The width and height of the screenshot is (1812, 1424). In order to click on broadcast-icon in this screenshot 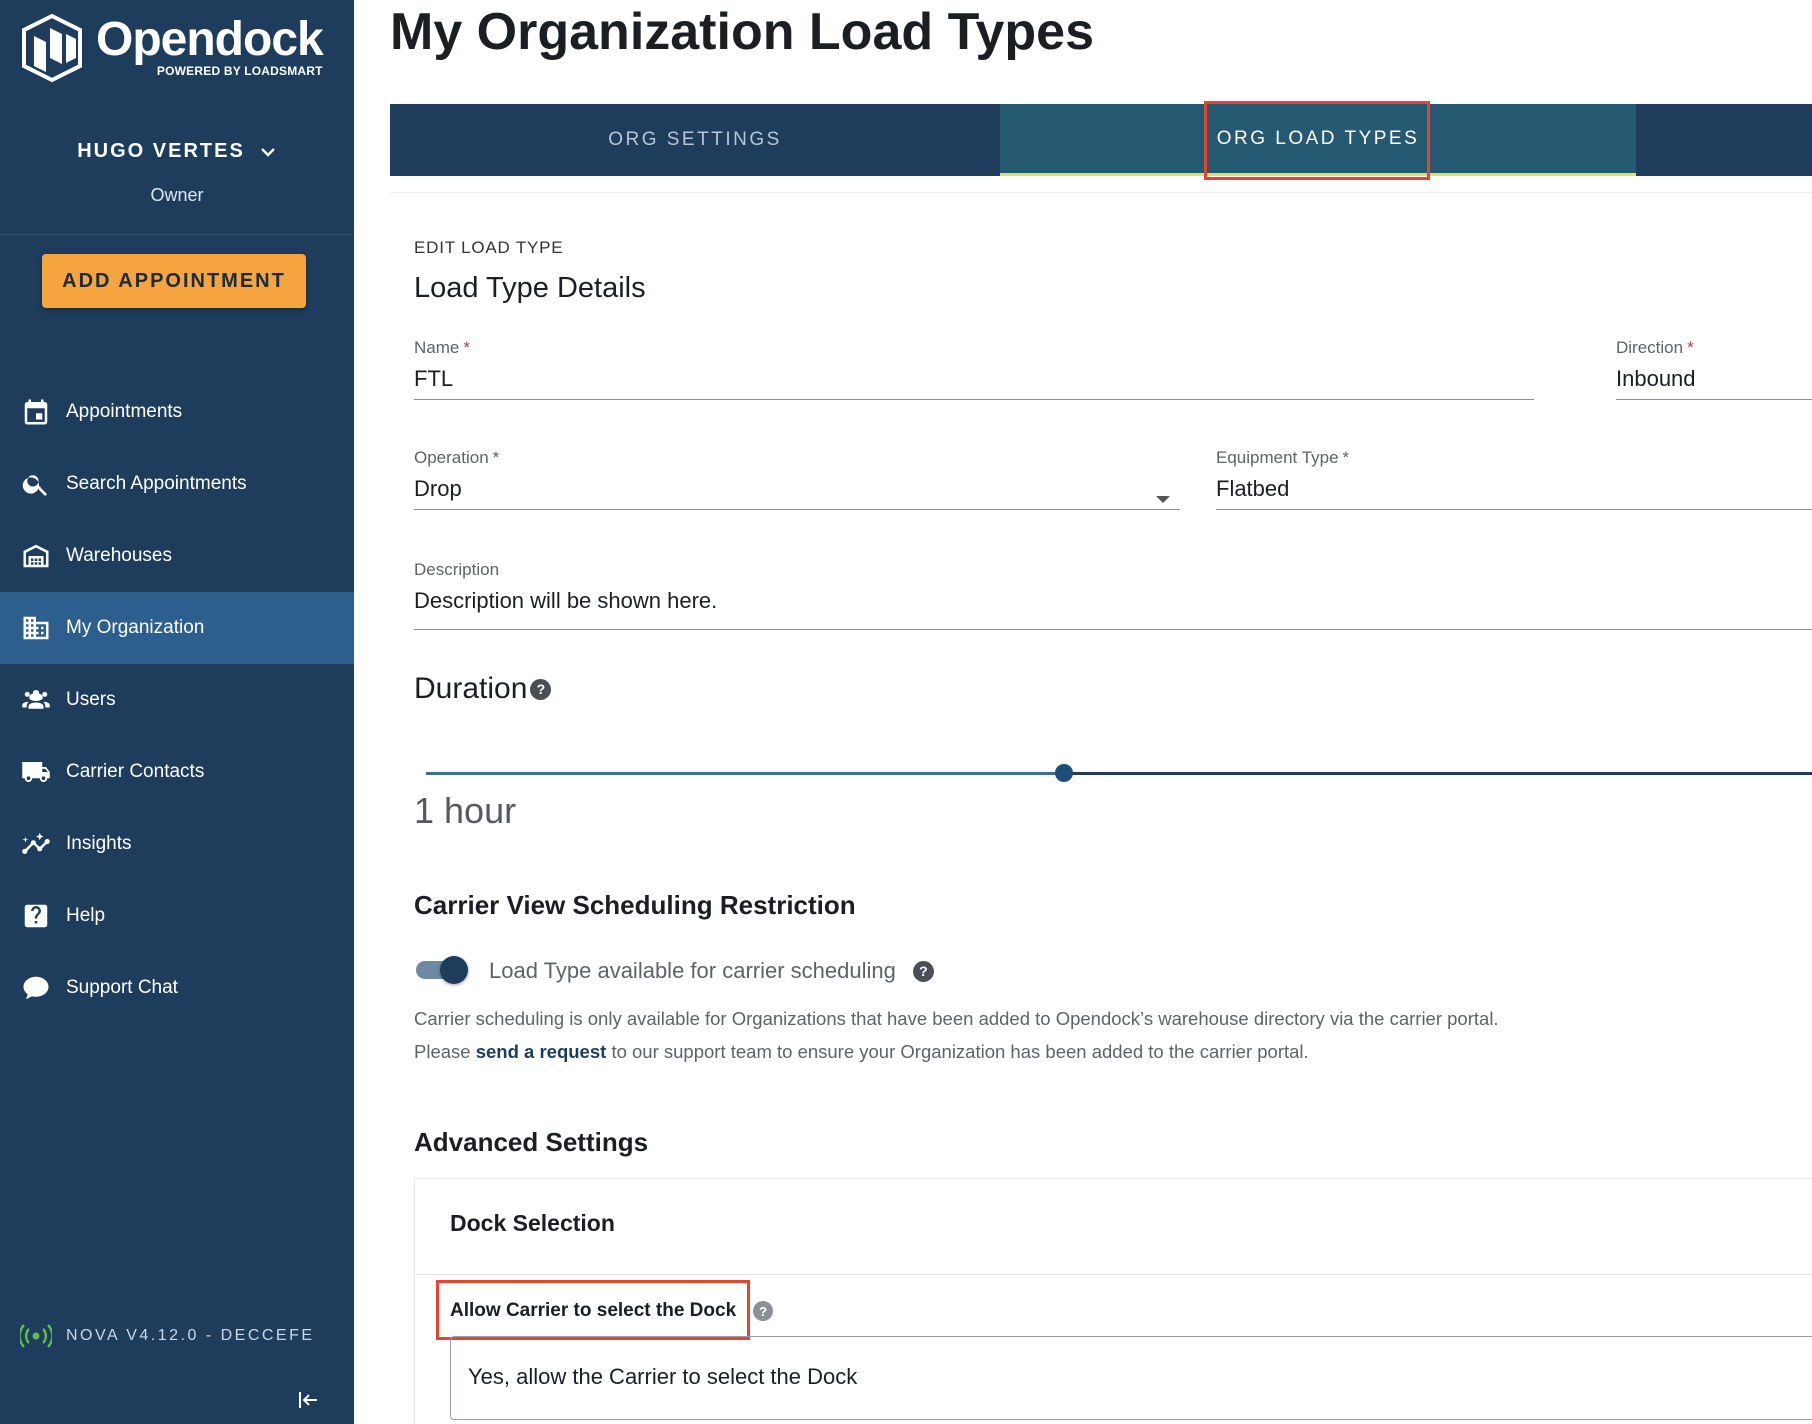, I will do `click(36, 1336)`.